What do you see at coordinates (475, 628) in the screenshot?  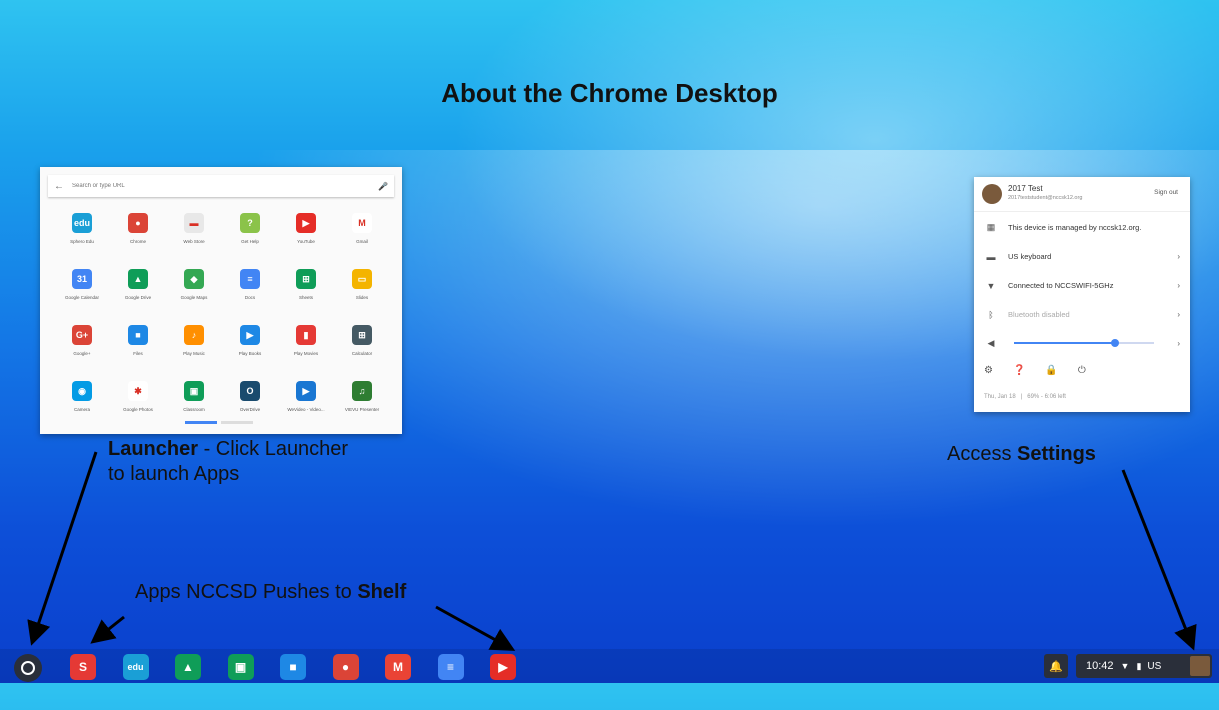 I see `shelf-arrow-right` at bounding box center [475, 628].